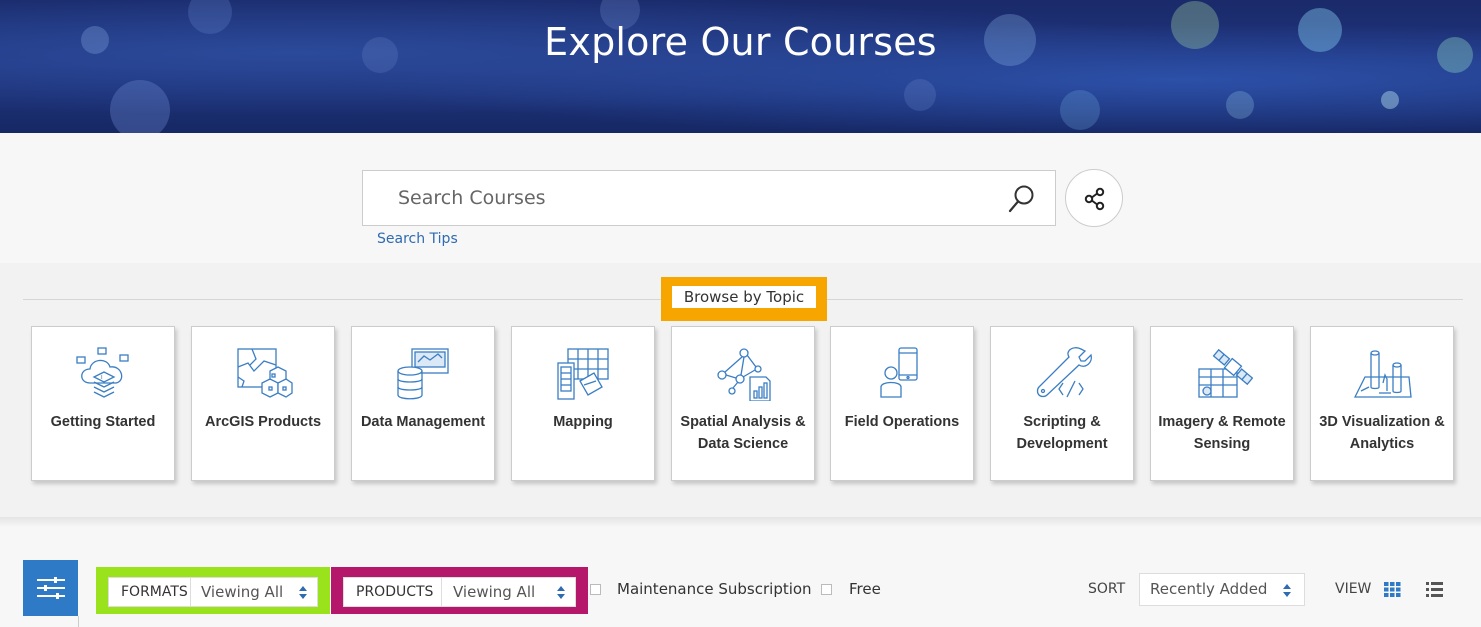 The image size is (1481, 627). I want to click on mobile-user-icon, so click(899, 372).